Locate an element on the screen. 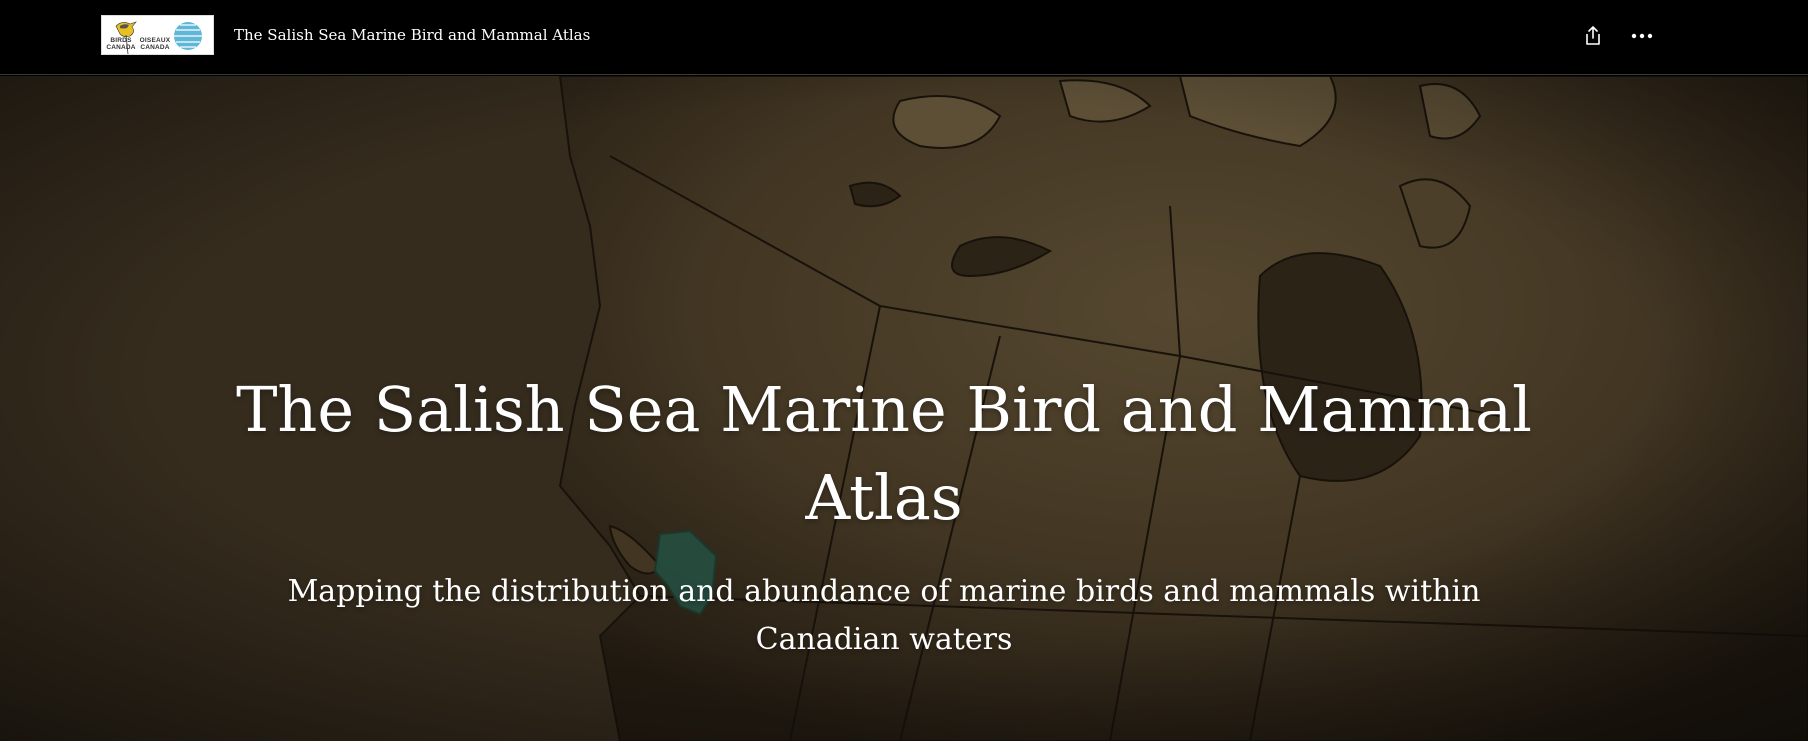 Image resolution: width=1808 pixels, height=741 pixels. birds-canada-logo: BIRDS CANADA OISEAUX CANADA is located at coordinates (157, 35).